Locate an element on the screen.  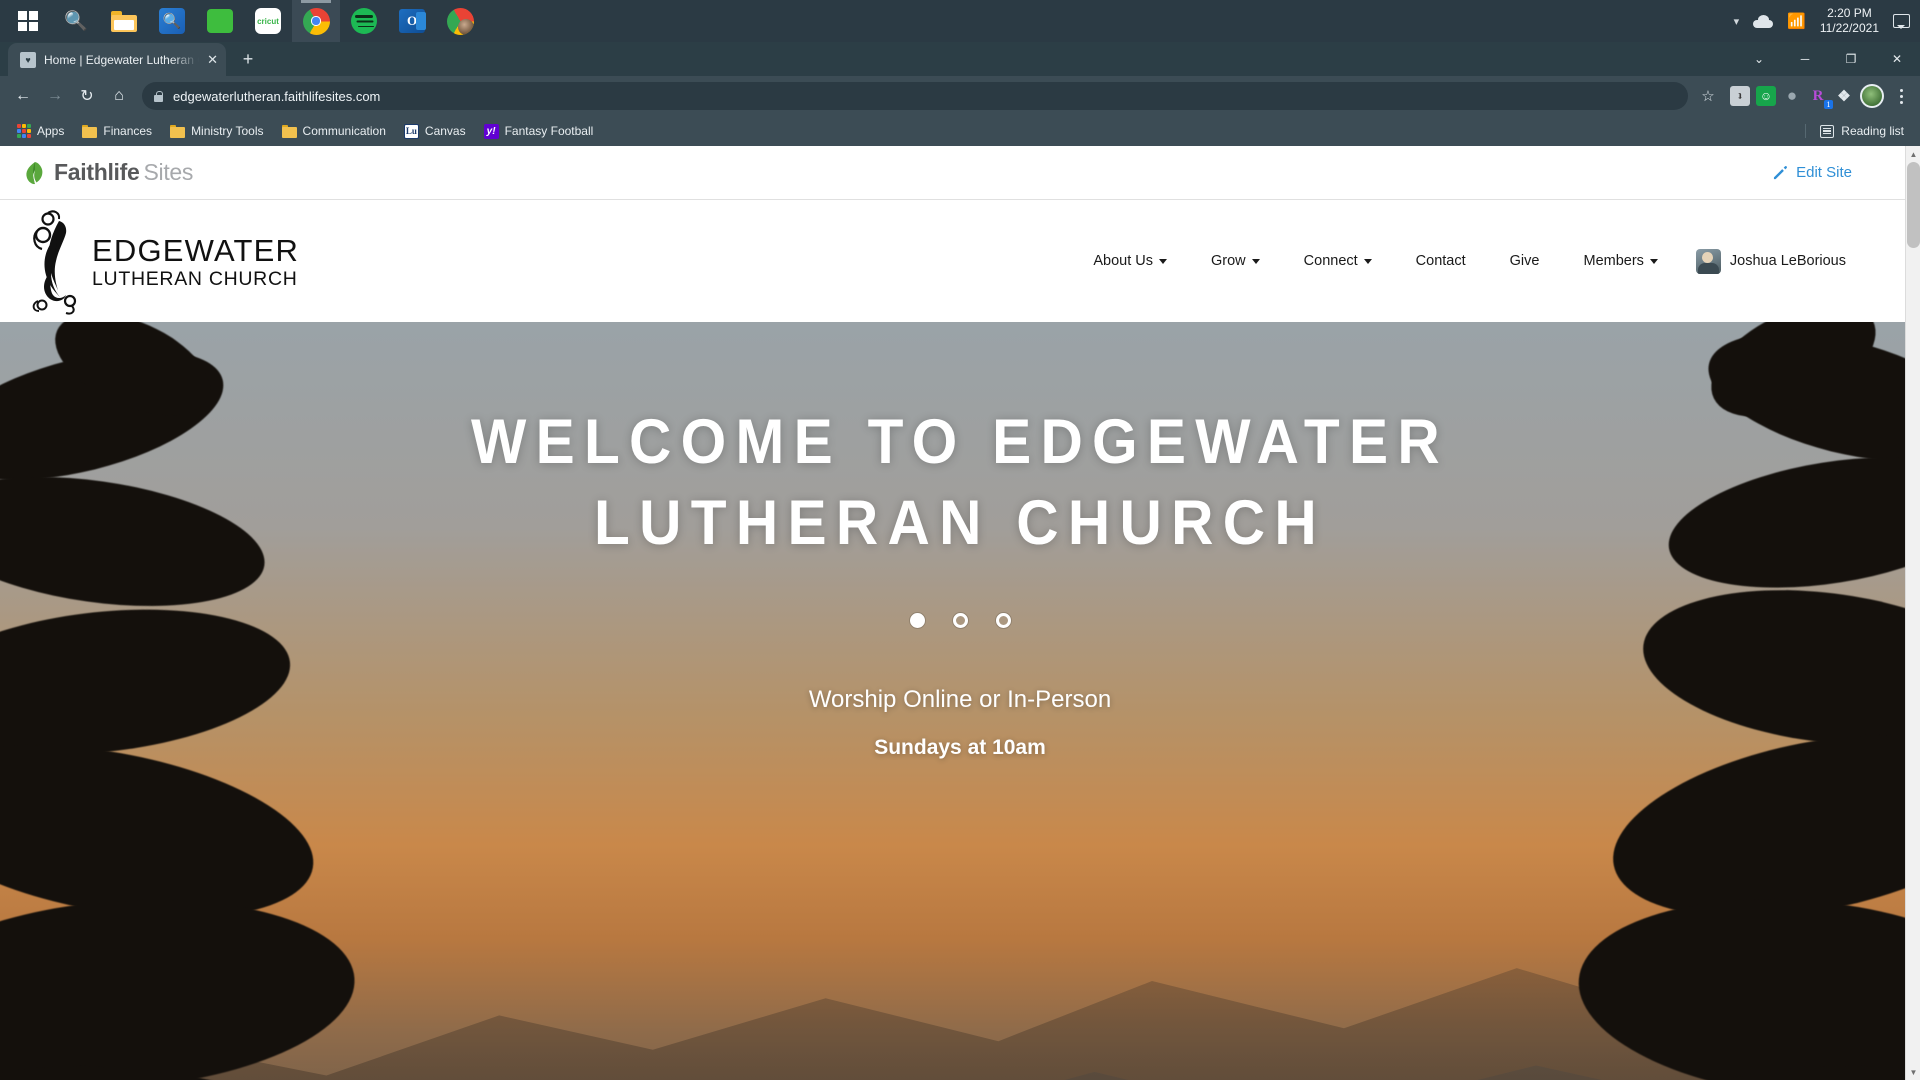
messaging-button is located at coordinates (220, 21).